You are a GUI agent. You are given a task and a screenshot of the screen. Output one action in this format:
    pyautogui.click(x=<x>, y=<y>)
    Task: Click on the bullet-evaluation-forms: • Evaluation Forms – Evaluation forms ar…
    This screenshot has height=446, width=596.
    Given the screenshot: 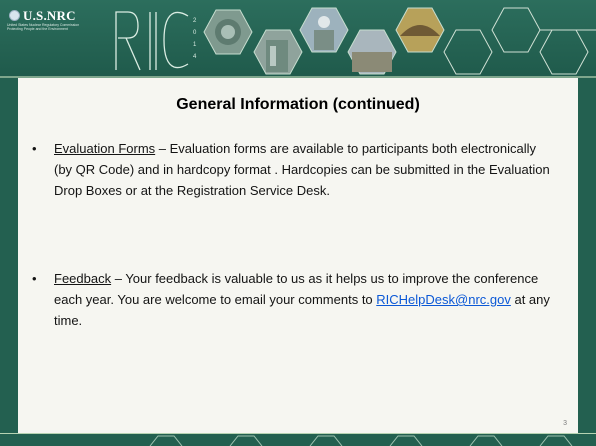 What is the action you would take?
    pyautogui.click(x=292, y=169)
    